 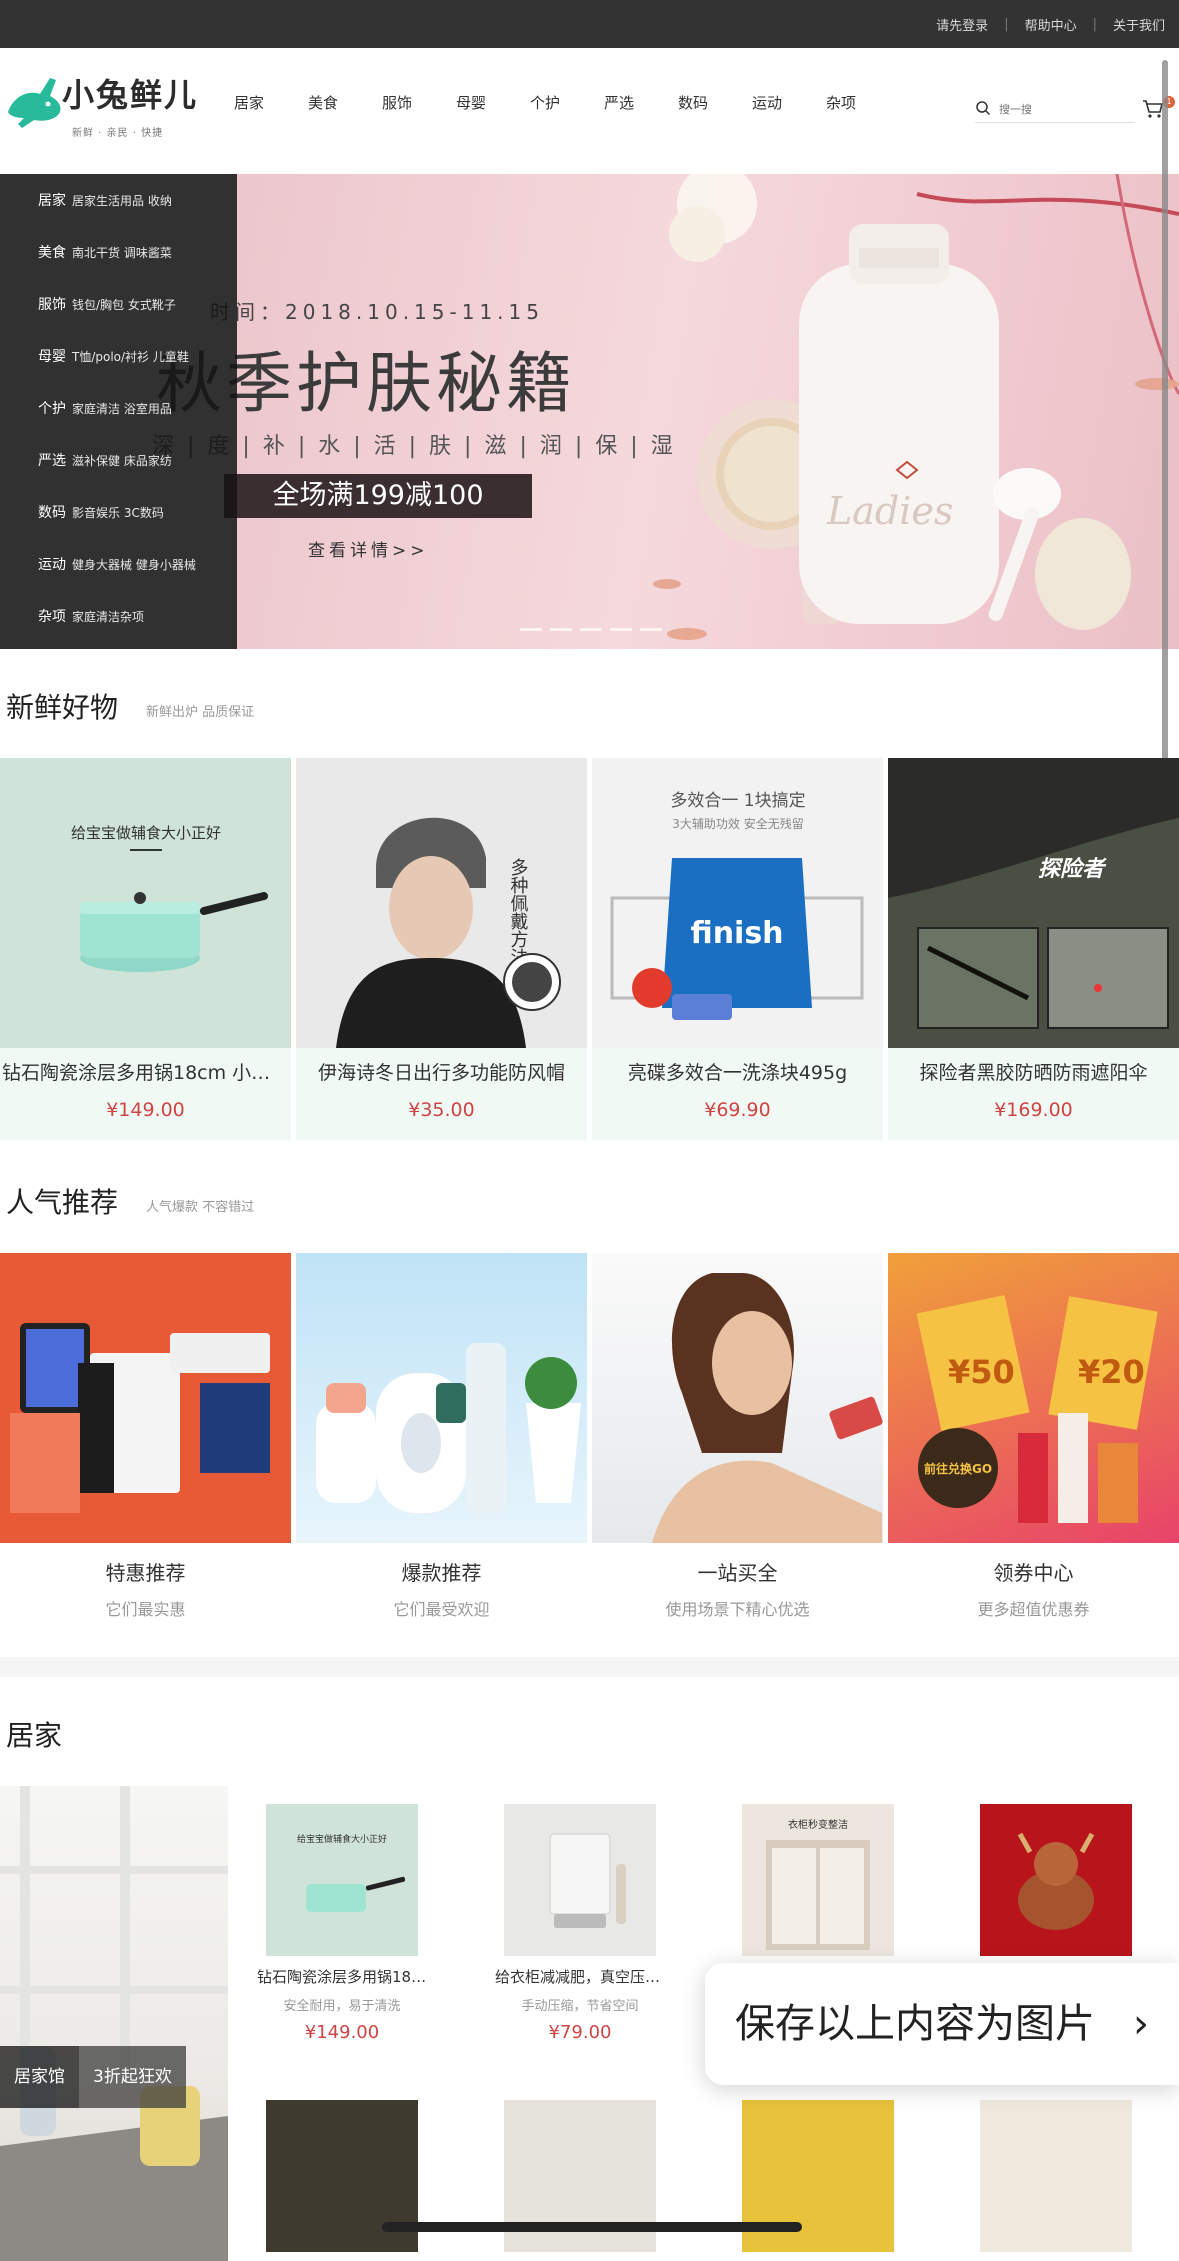 I want to click on category-item: 美食 南北干货 调味酱菜, so click(x=118, y=252).